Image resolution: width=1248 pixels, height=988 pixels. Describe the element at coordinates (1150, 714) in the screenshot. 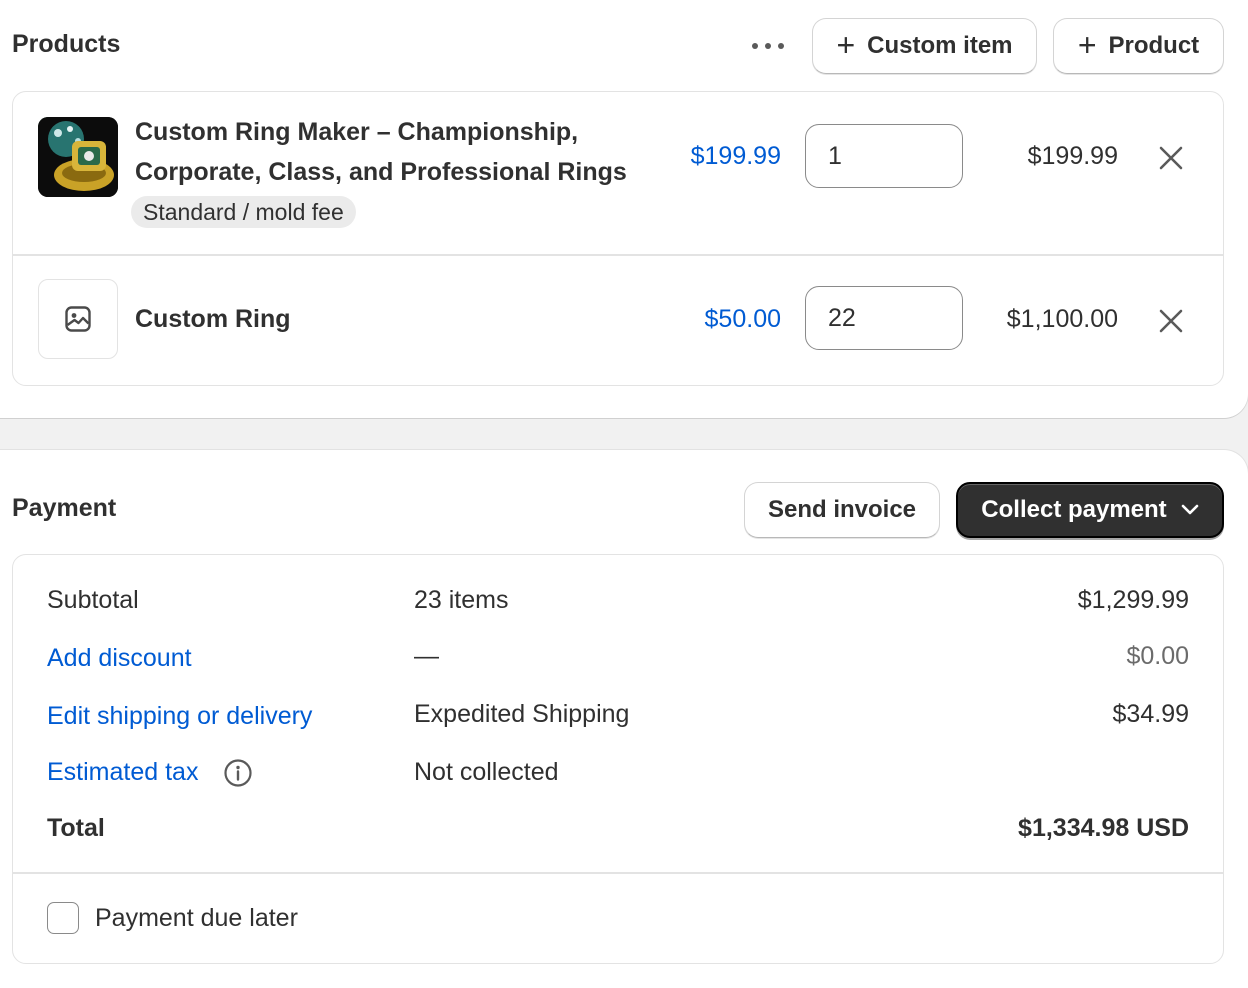

I see `shipping-amount: $34.99` at that location.